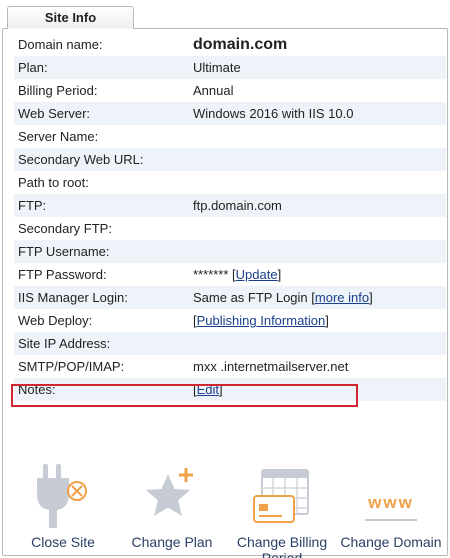  Describe the element at coordinates (71, 366) in the screenshot. I see `row-label: SMTP/POP/IMAP:` at that location.